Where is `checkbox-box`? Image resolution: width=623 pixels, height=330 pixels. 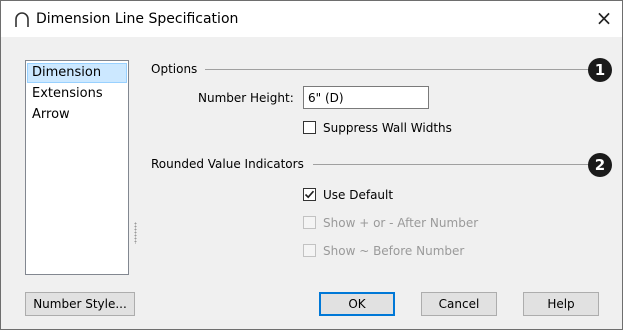 checkbox-box is located at coordinates (309, 127).